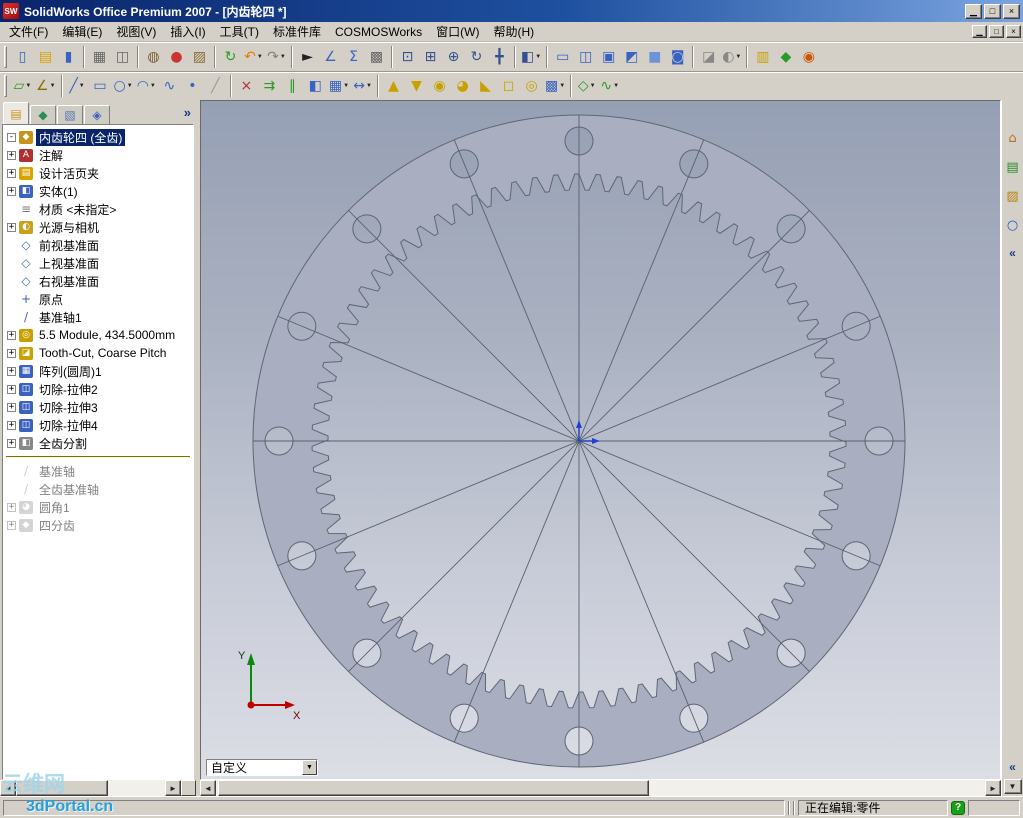 This screenshot has width=1023, height=818. I want to click on task-pane-collapse-bottom-icon: «, so click(1013, 767).